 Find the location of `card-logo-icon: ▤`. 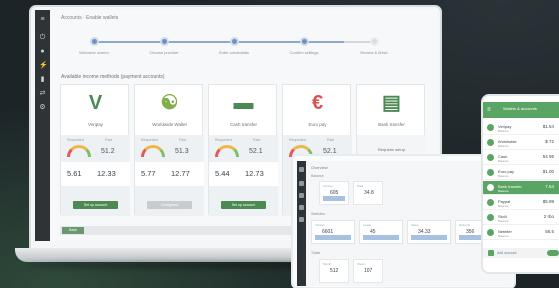

card-logo-icon: ▤ is located at coordinates (391, 103).